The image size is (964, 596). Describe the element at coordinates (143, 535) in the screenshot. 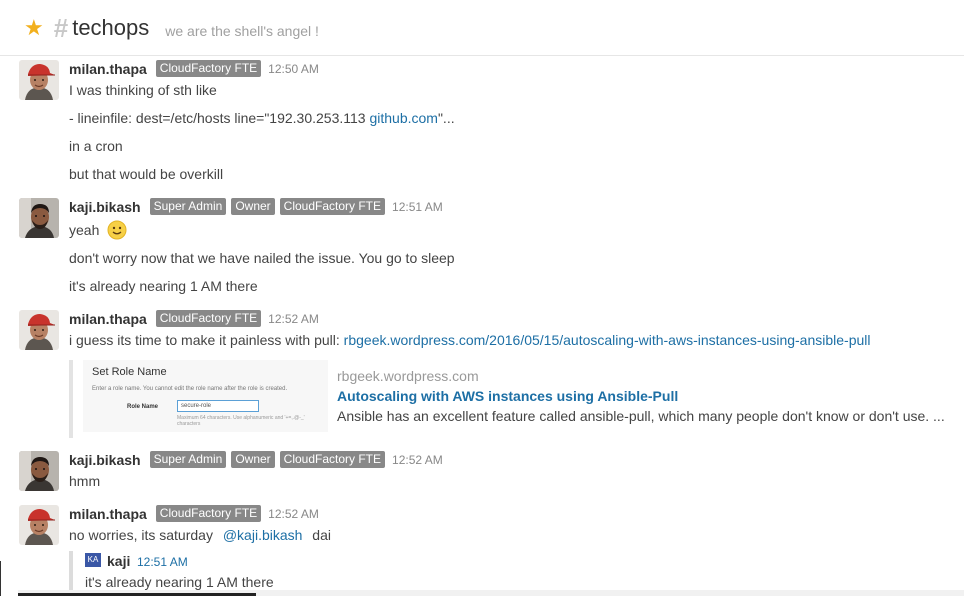

I see `message-text-part: no worries, its saturday` at that location.